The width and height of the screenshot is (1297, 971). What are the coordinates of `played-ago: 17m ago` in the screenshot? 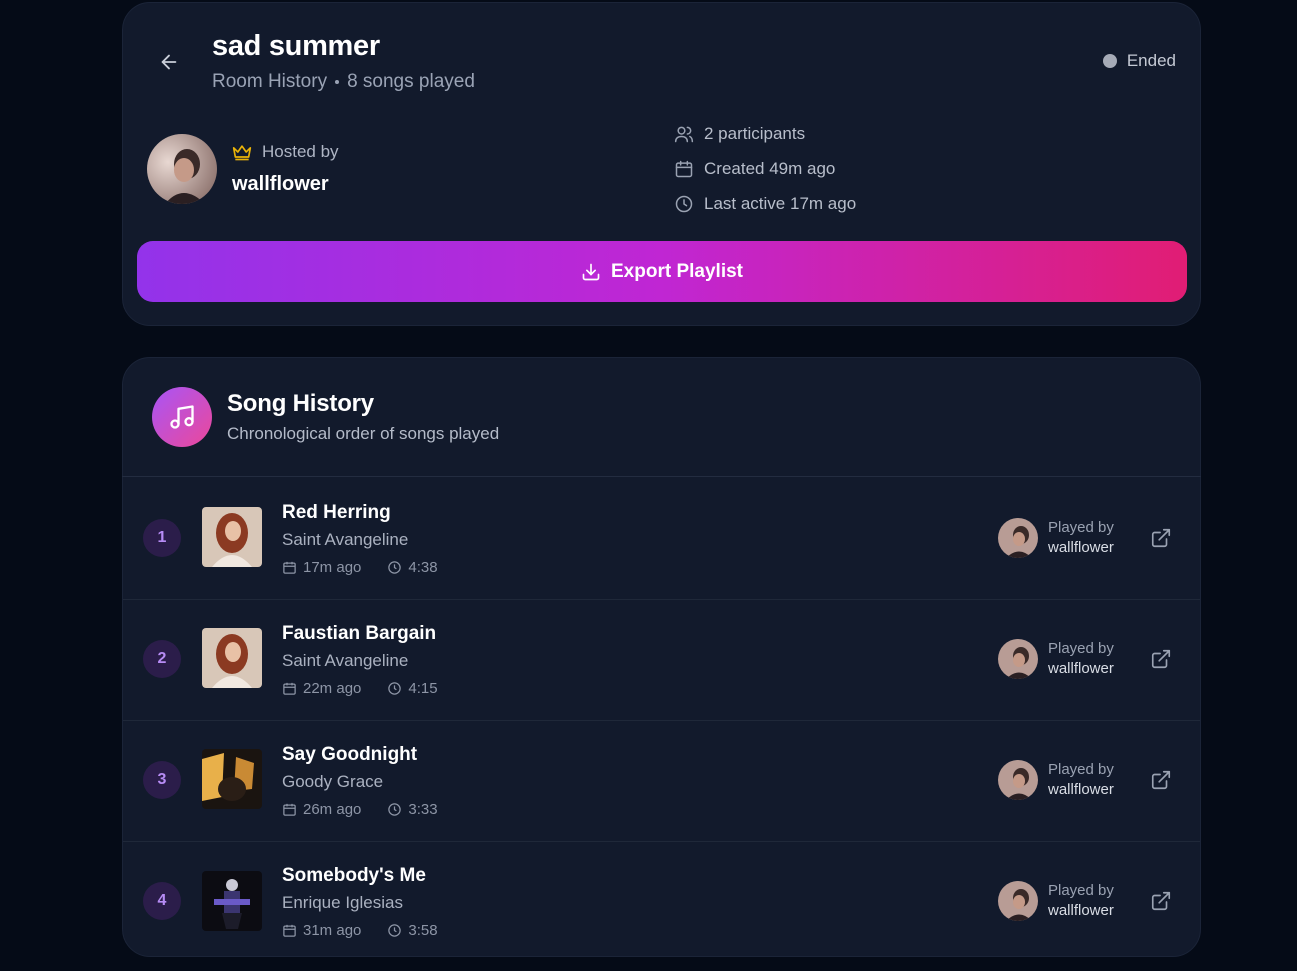 It's located at (332, 567).